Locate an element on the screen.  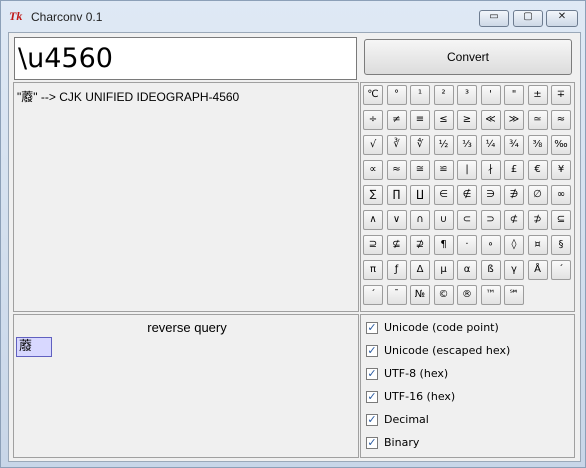
char-button: ℠ is located at coordinates (514, 295).